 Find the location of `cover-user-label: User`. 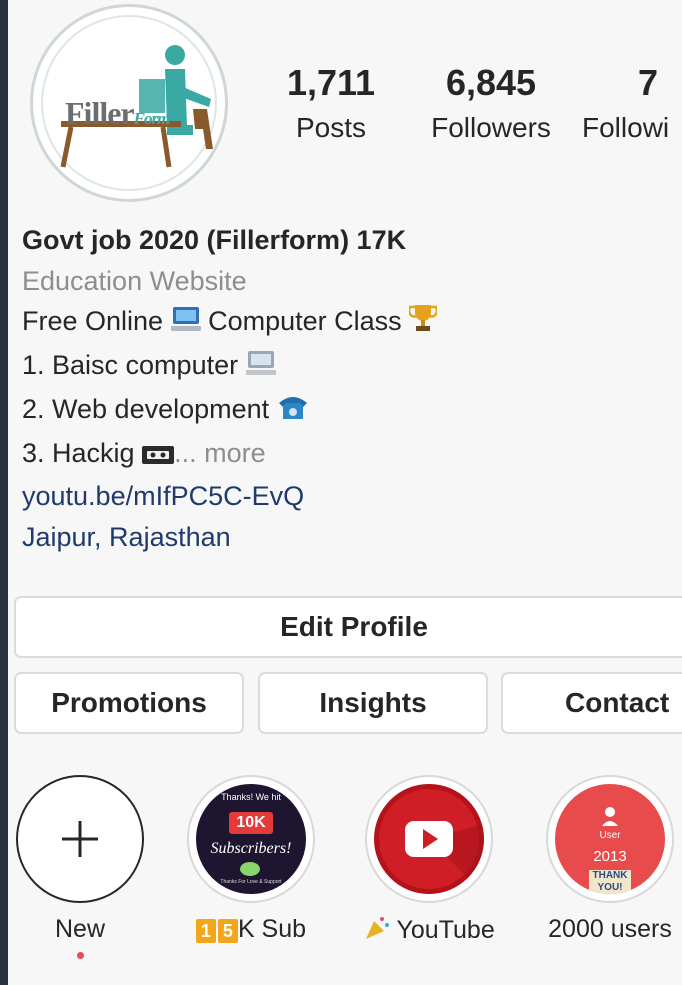

cover-user-label: User is located at coordinates (610, 835).